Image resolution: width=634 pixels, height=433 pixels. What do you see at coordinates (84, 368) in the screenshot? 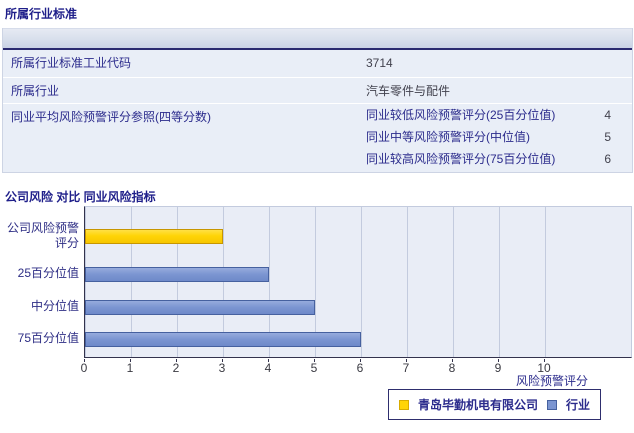
I see `x-tick-label: 0` at bounding box center [84, 368].